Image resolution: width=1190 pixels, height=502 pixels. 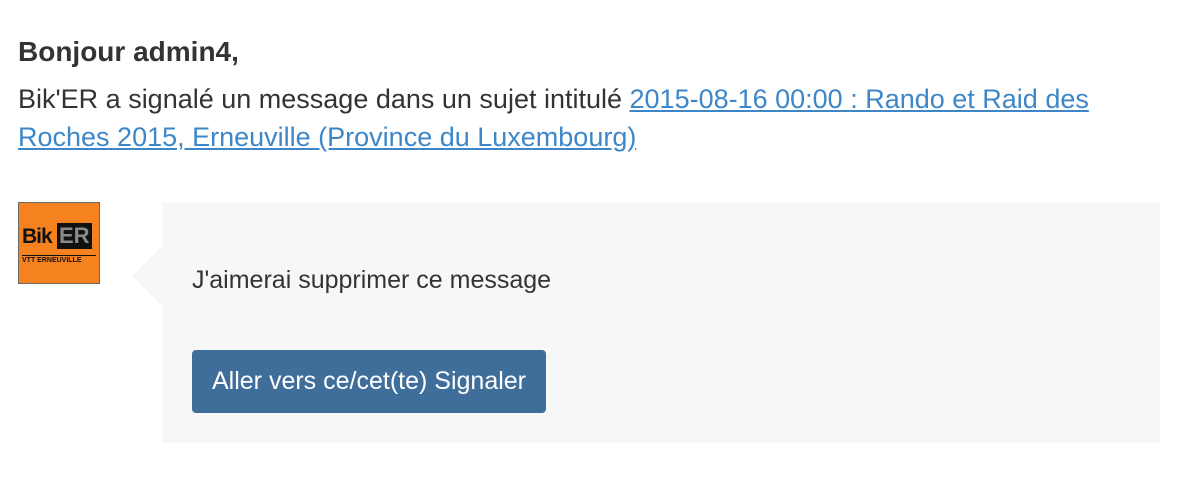 What do you see at coordinates (59, 259) in the screenshot?
I see `avatar-logo-subtitle: VTT ERNEUVILLE` at bounding box center [59, 259].